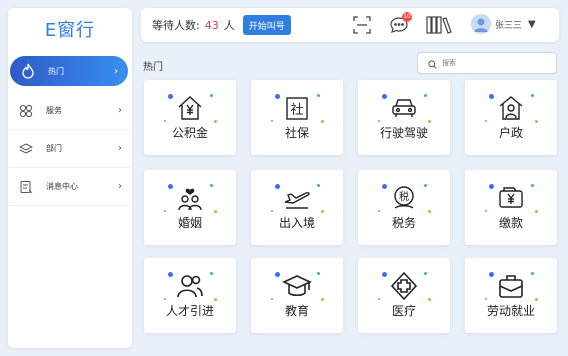  Describe the element at coordinates (296, 223) in the screenshot. I see `service-label: 出入境` at that location.